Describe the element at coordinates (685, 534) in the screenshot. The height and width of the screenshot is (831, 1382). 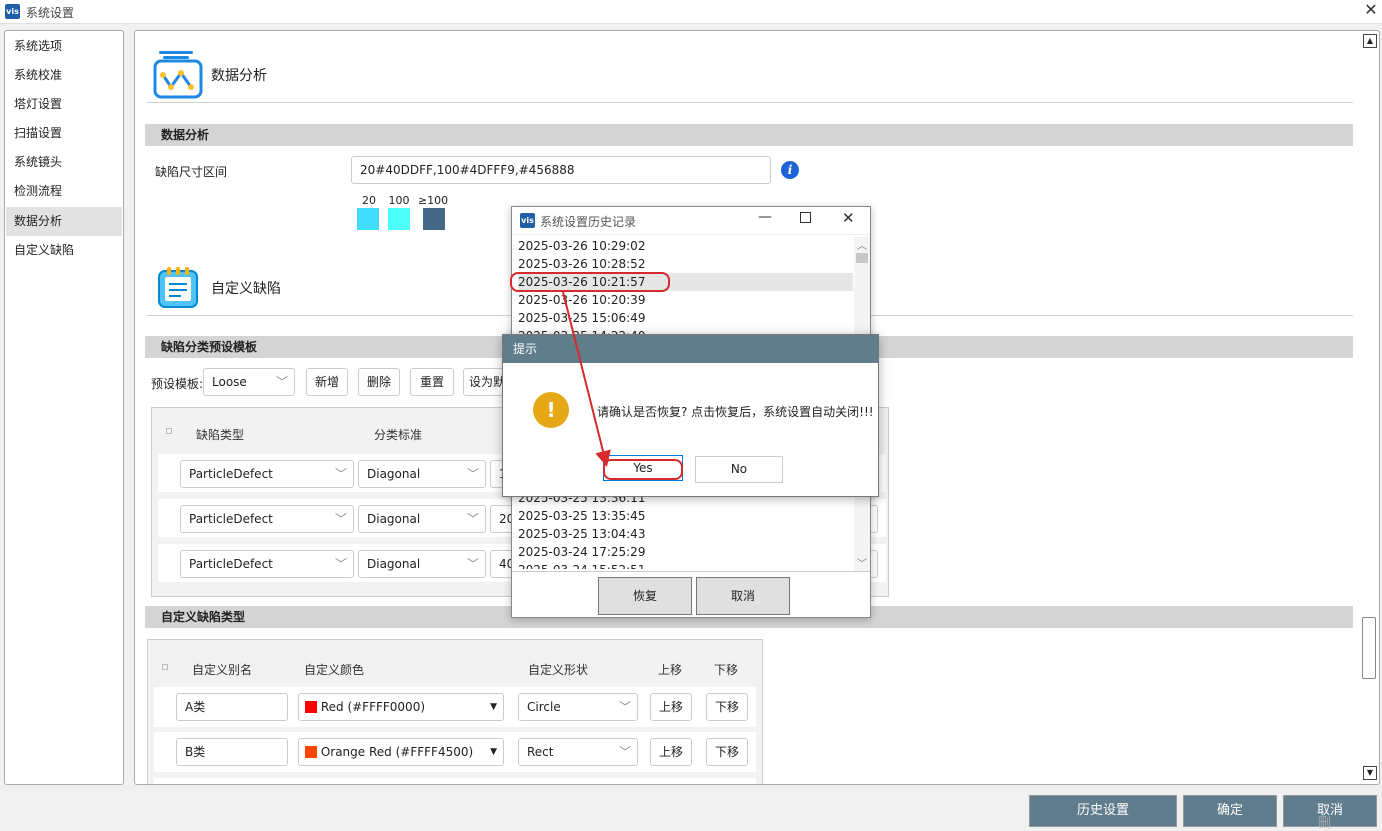
I see `history-item: 2025-03-25 13:04:43` at that location.